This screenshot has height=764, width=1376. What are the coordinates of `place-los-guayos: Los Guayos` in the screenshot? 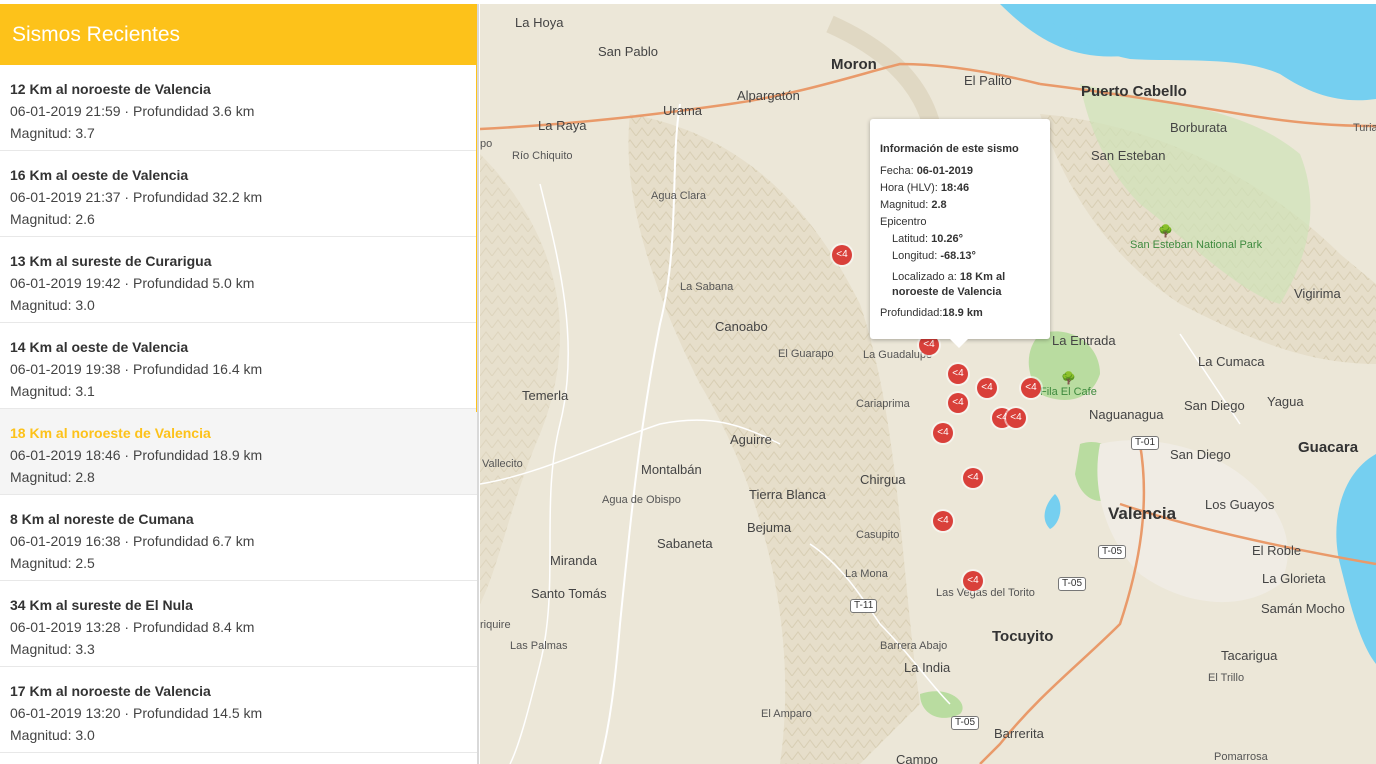 It's located at (1240, 504).